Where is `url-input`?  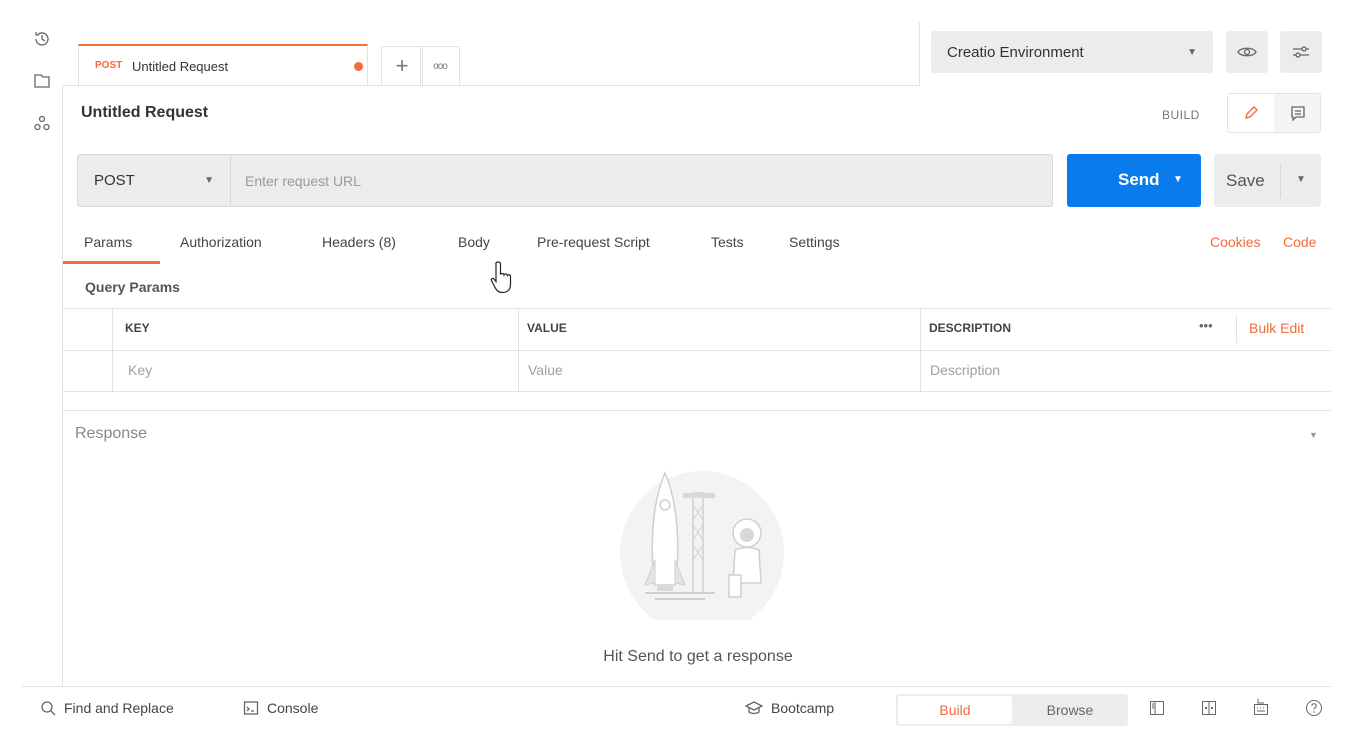
url-input is located at coordinates (642, 180).